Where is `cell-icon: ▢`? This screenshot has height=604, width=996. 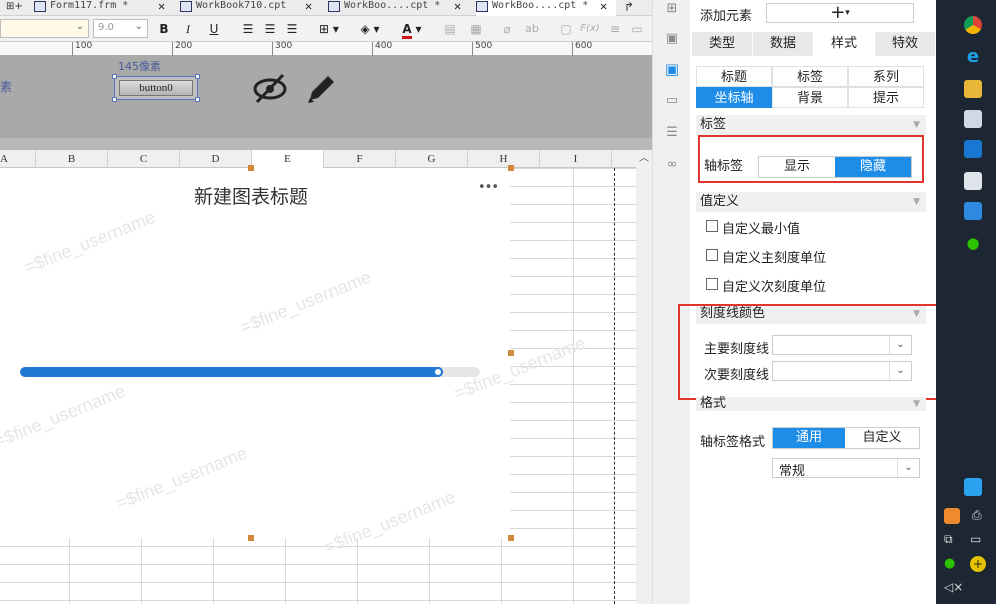
cell-icon: ▢ is located at coordinates (566, 29).